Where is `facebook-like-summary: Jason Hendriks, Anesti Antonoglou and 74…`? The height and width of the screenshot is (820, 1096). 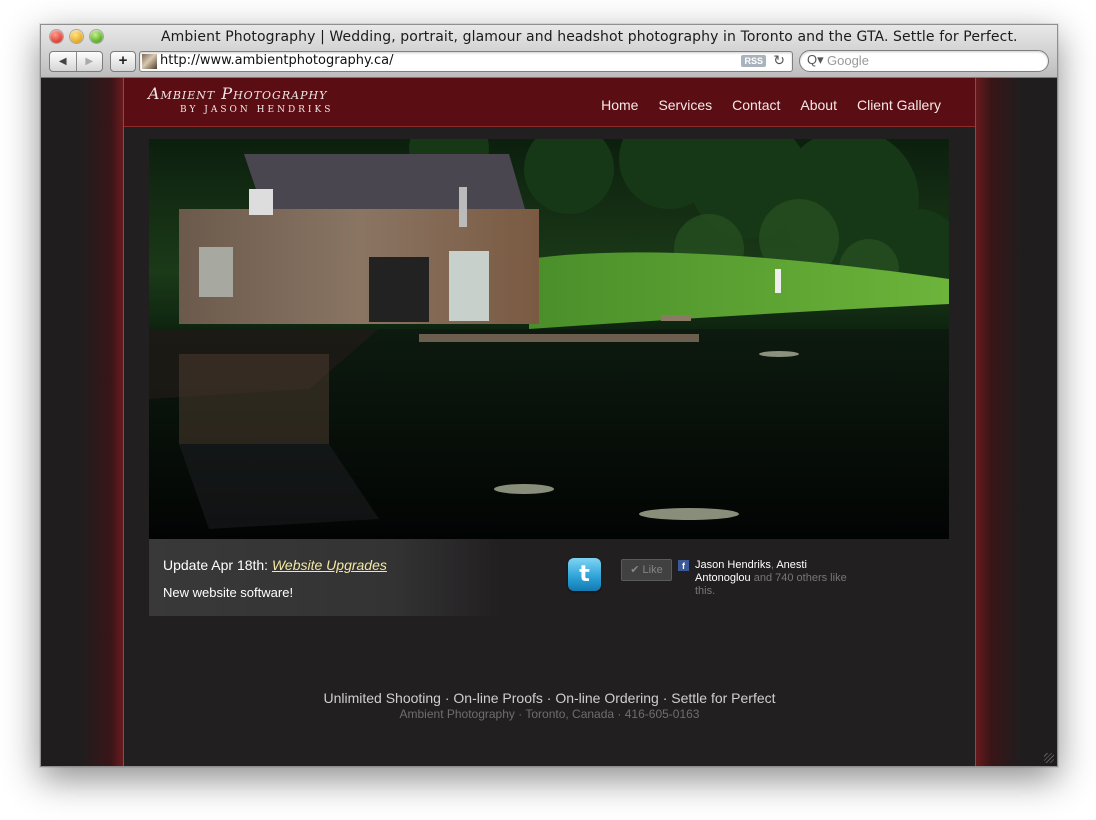 facebook-like-summary: Jason Hendriks, Anesti Antonoglou and 74… is located at coordinates (775, 578).